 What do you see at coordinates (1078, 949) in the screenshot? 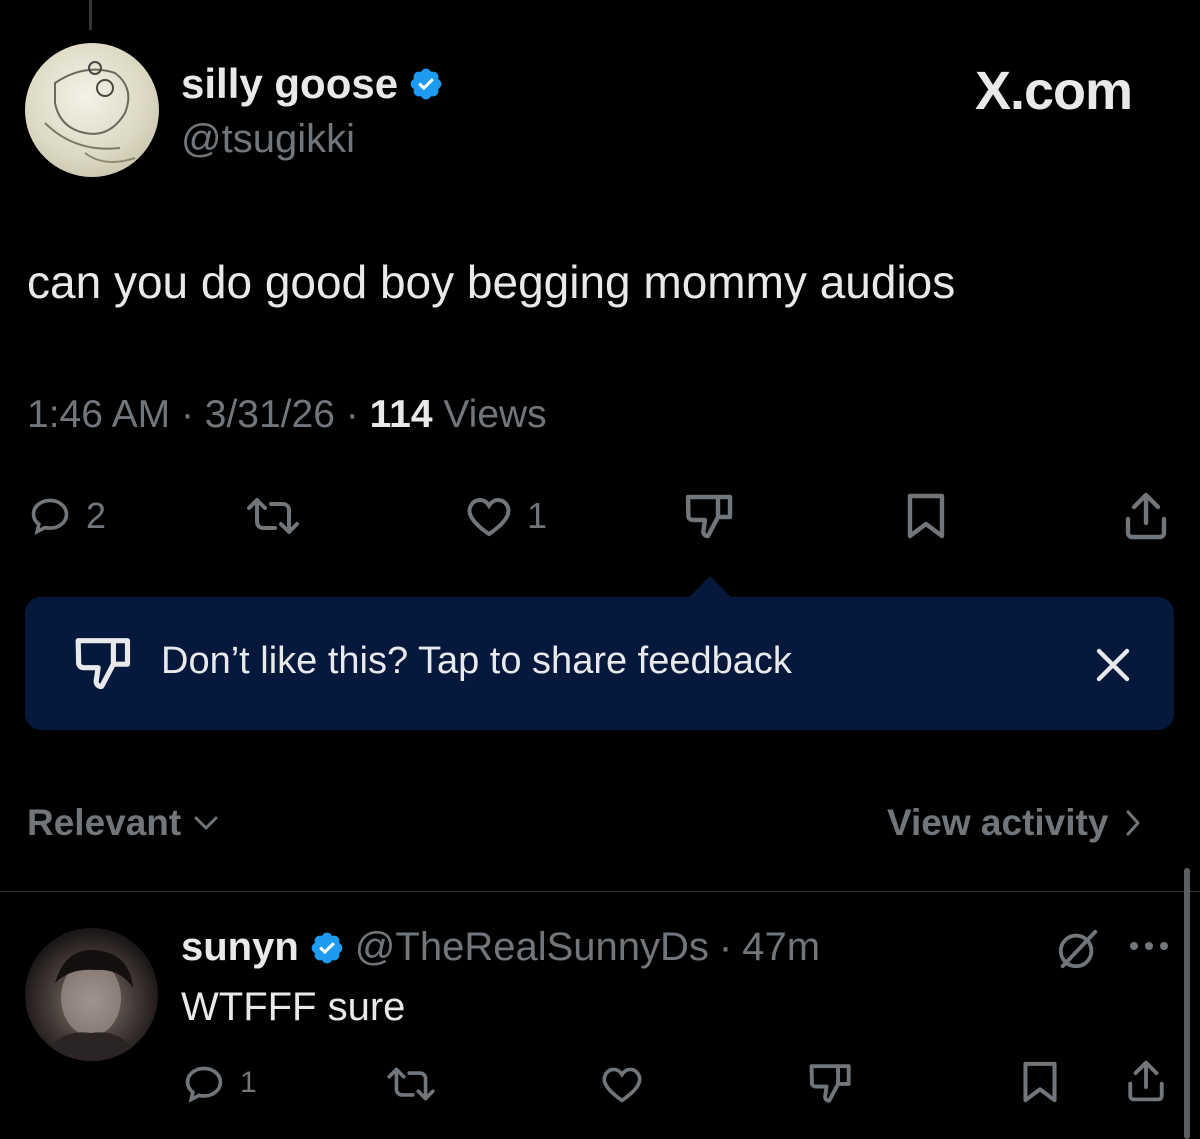
I see `grok-icon` at bounding box center [1078, 949].